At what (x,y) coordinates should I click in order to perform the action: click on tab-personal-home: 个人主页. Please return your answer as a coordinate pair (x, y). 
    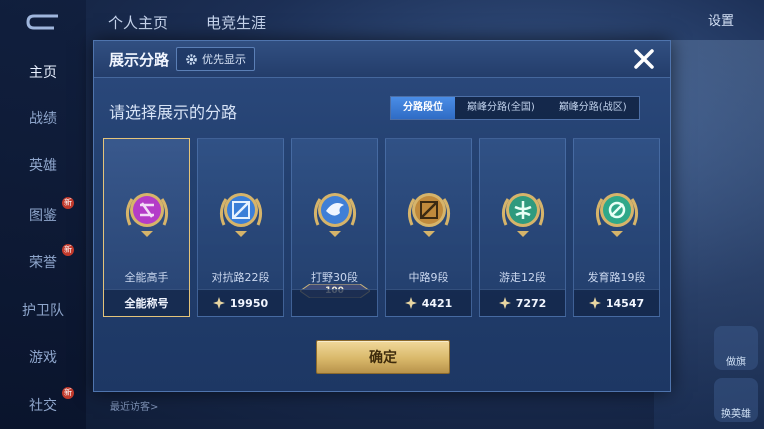
    Looking at the image, I should click on (138, 22).